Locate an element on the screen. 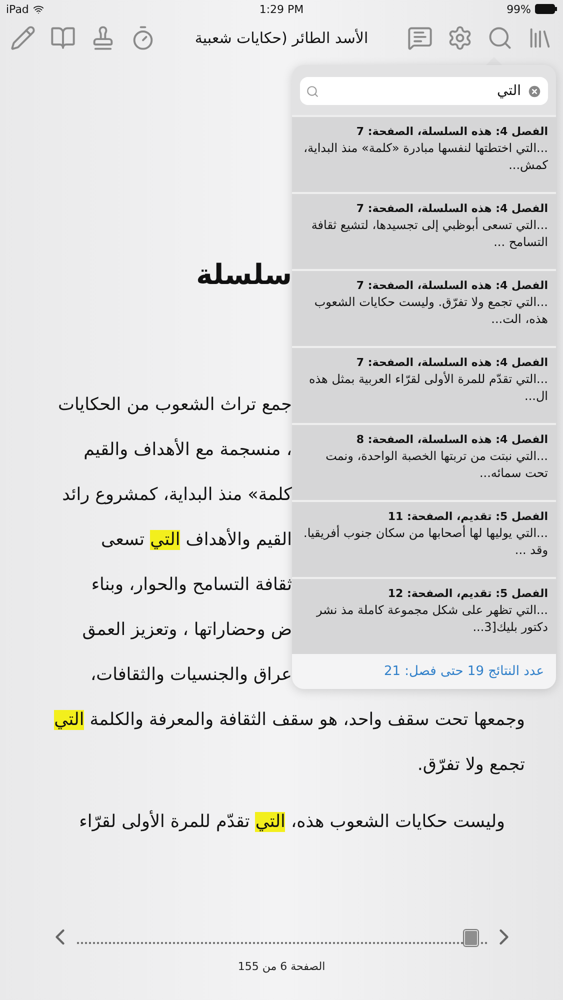 The width and height of the screenshot is (563, 1000). result-location: الفصل 5: تقديم، الصفحة: 12 is located at coordinates (467, 593).